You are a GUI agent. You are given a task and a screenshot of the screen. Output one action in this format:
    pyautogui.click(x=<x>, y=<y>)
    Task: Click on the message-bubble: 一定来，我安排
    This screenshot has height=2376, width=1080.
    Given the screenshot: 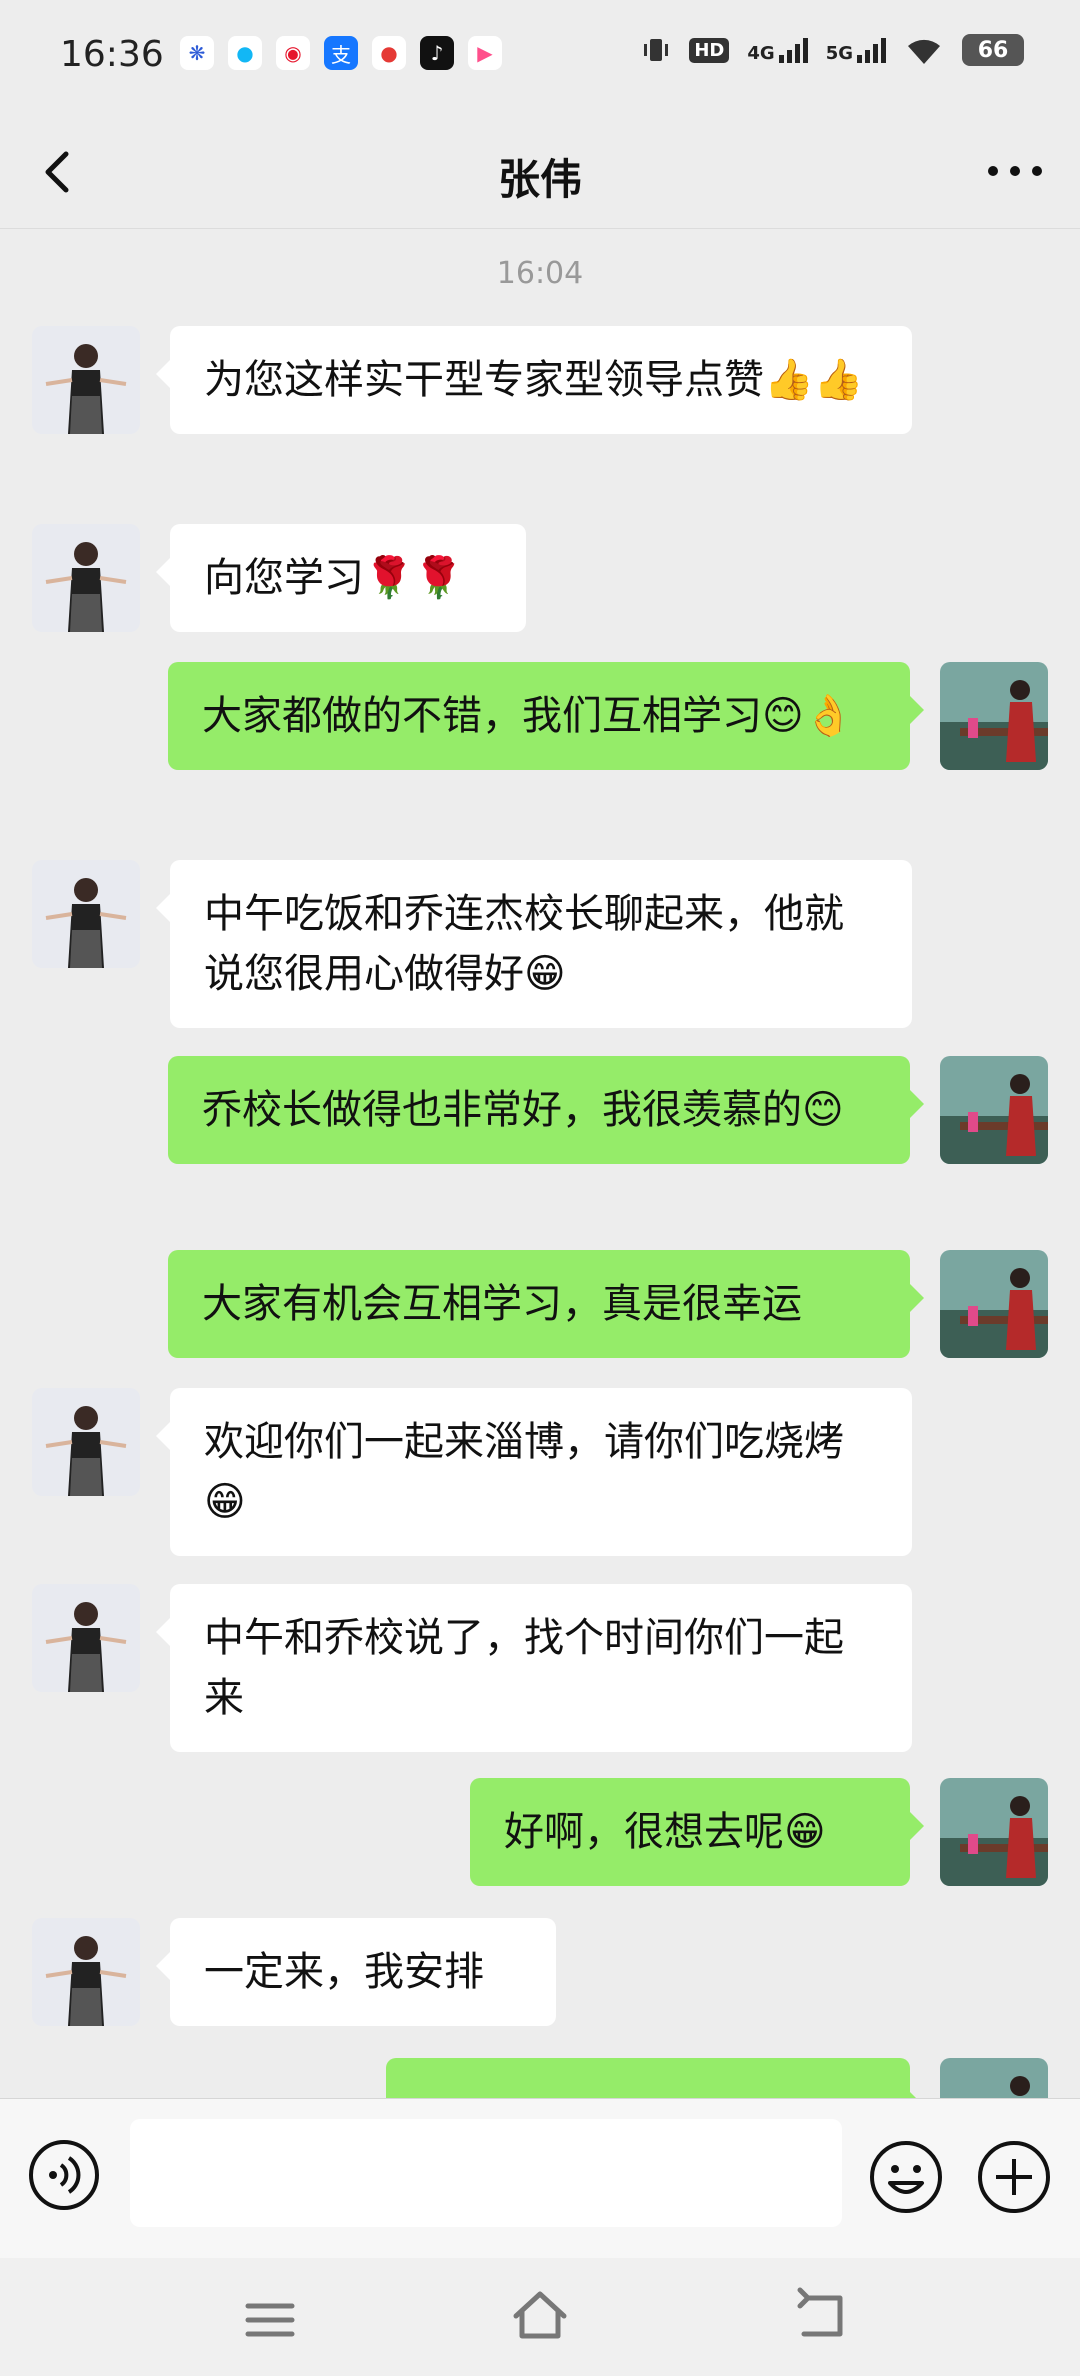 What is the action you would take?
    pyautogui.click(x=356, y=1972)
    